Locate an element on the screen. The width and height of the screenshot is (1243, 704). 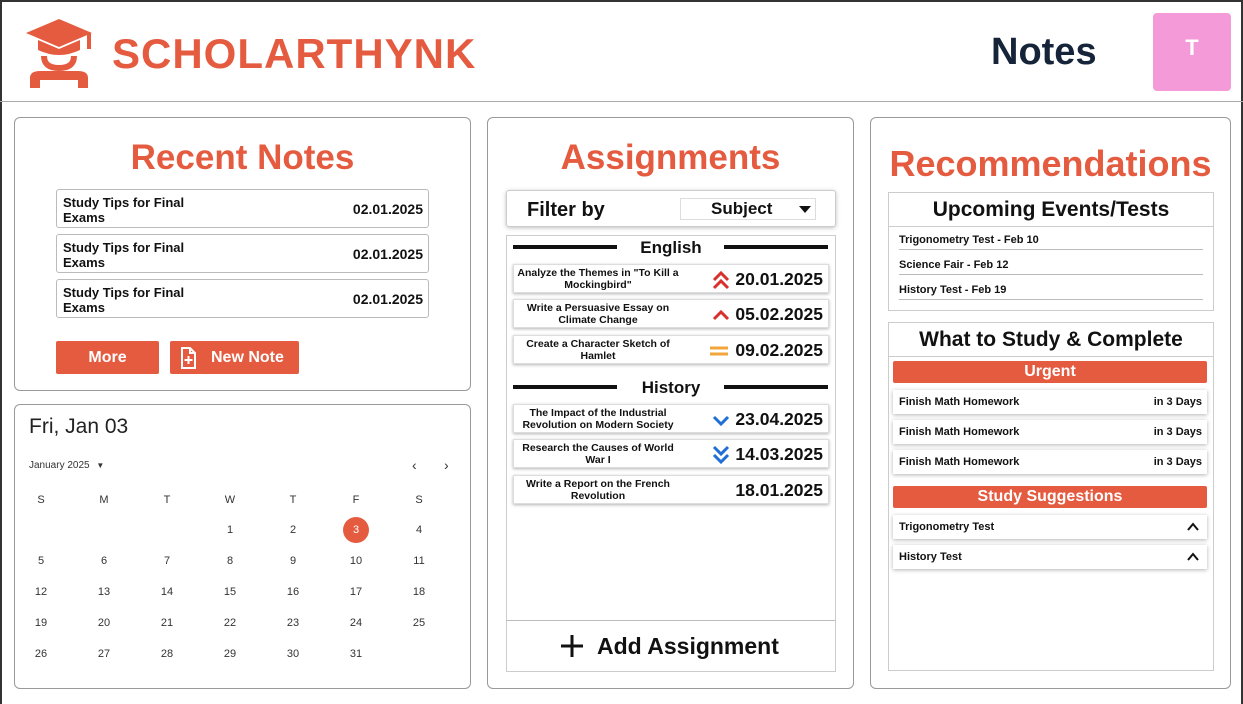
calendar-day: 21 is located at coordinates (167, 623).